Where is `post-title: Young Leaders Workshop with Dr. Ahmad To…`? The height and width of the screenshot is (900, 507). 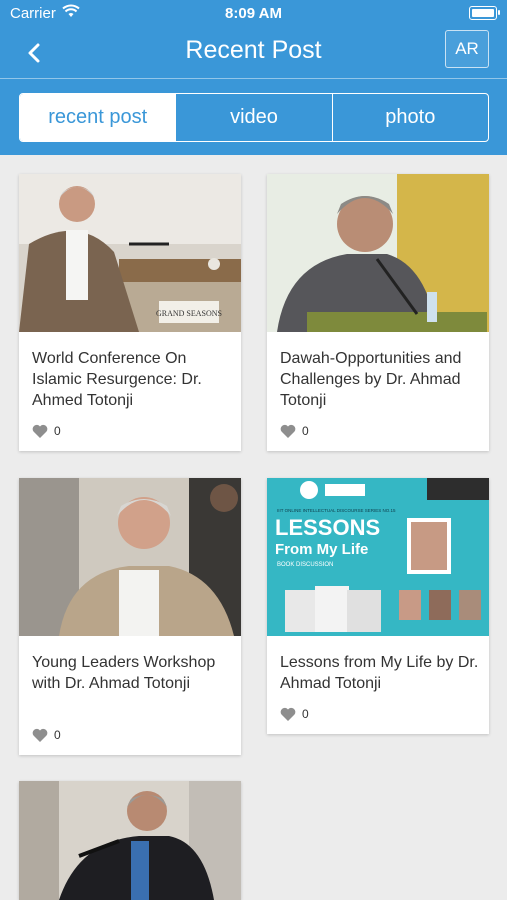
post-title: Young Leaders Workshop with Dr. Ahmad To… is located at coordinates (124, 673).